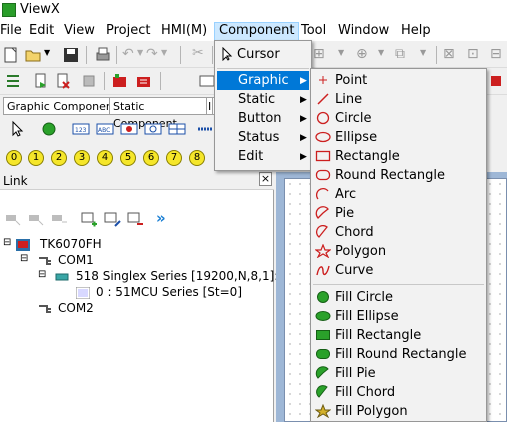 Image resolution: width=507 pixels, height=422 pixels. What do you see at coordinates (112, 219) in the screenshot?
I see `edit-station-icon` at bounding box center [112, 219].